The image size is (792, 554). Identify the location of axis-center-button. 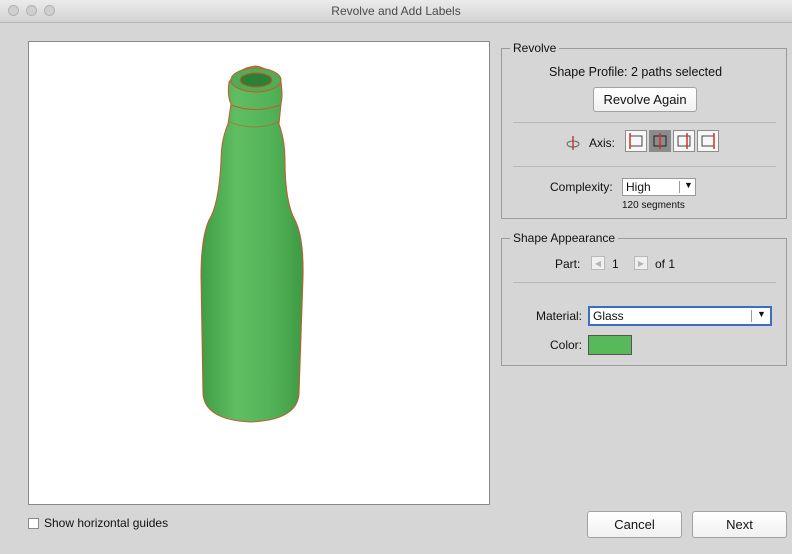
(660, 141).